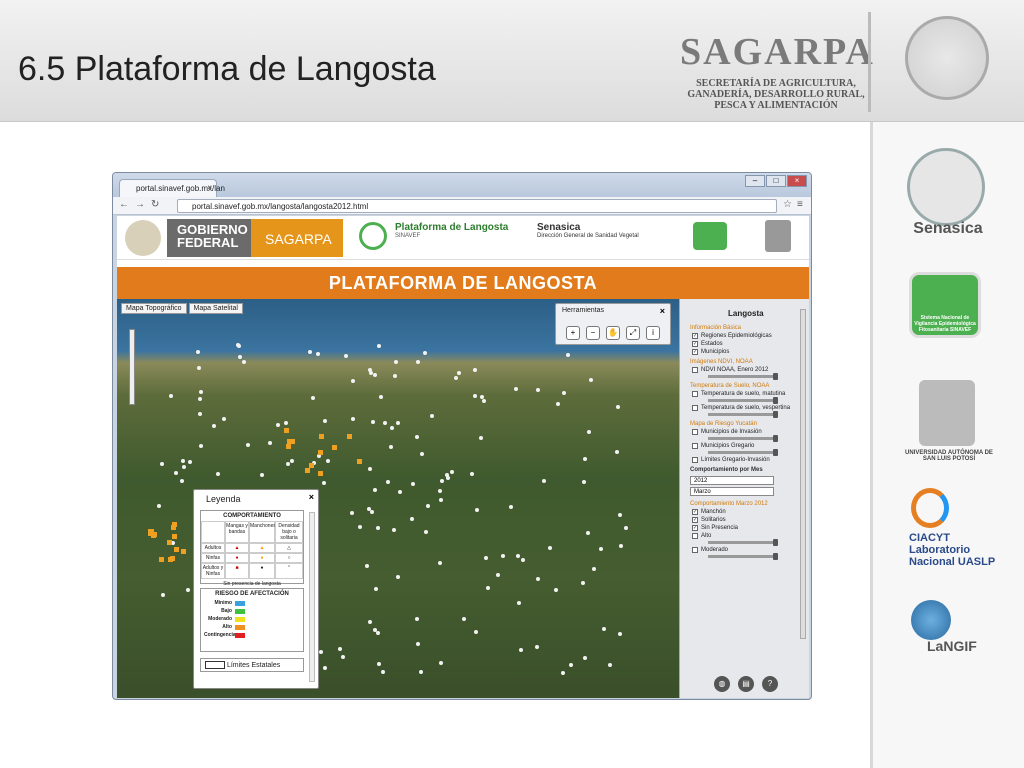 This screenshot has width=1024, height=768. What do you see at coordinates (800, 204) in the screenshot?
I see `menu-icon: ≡` at bounding box center [800, 204].